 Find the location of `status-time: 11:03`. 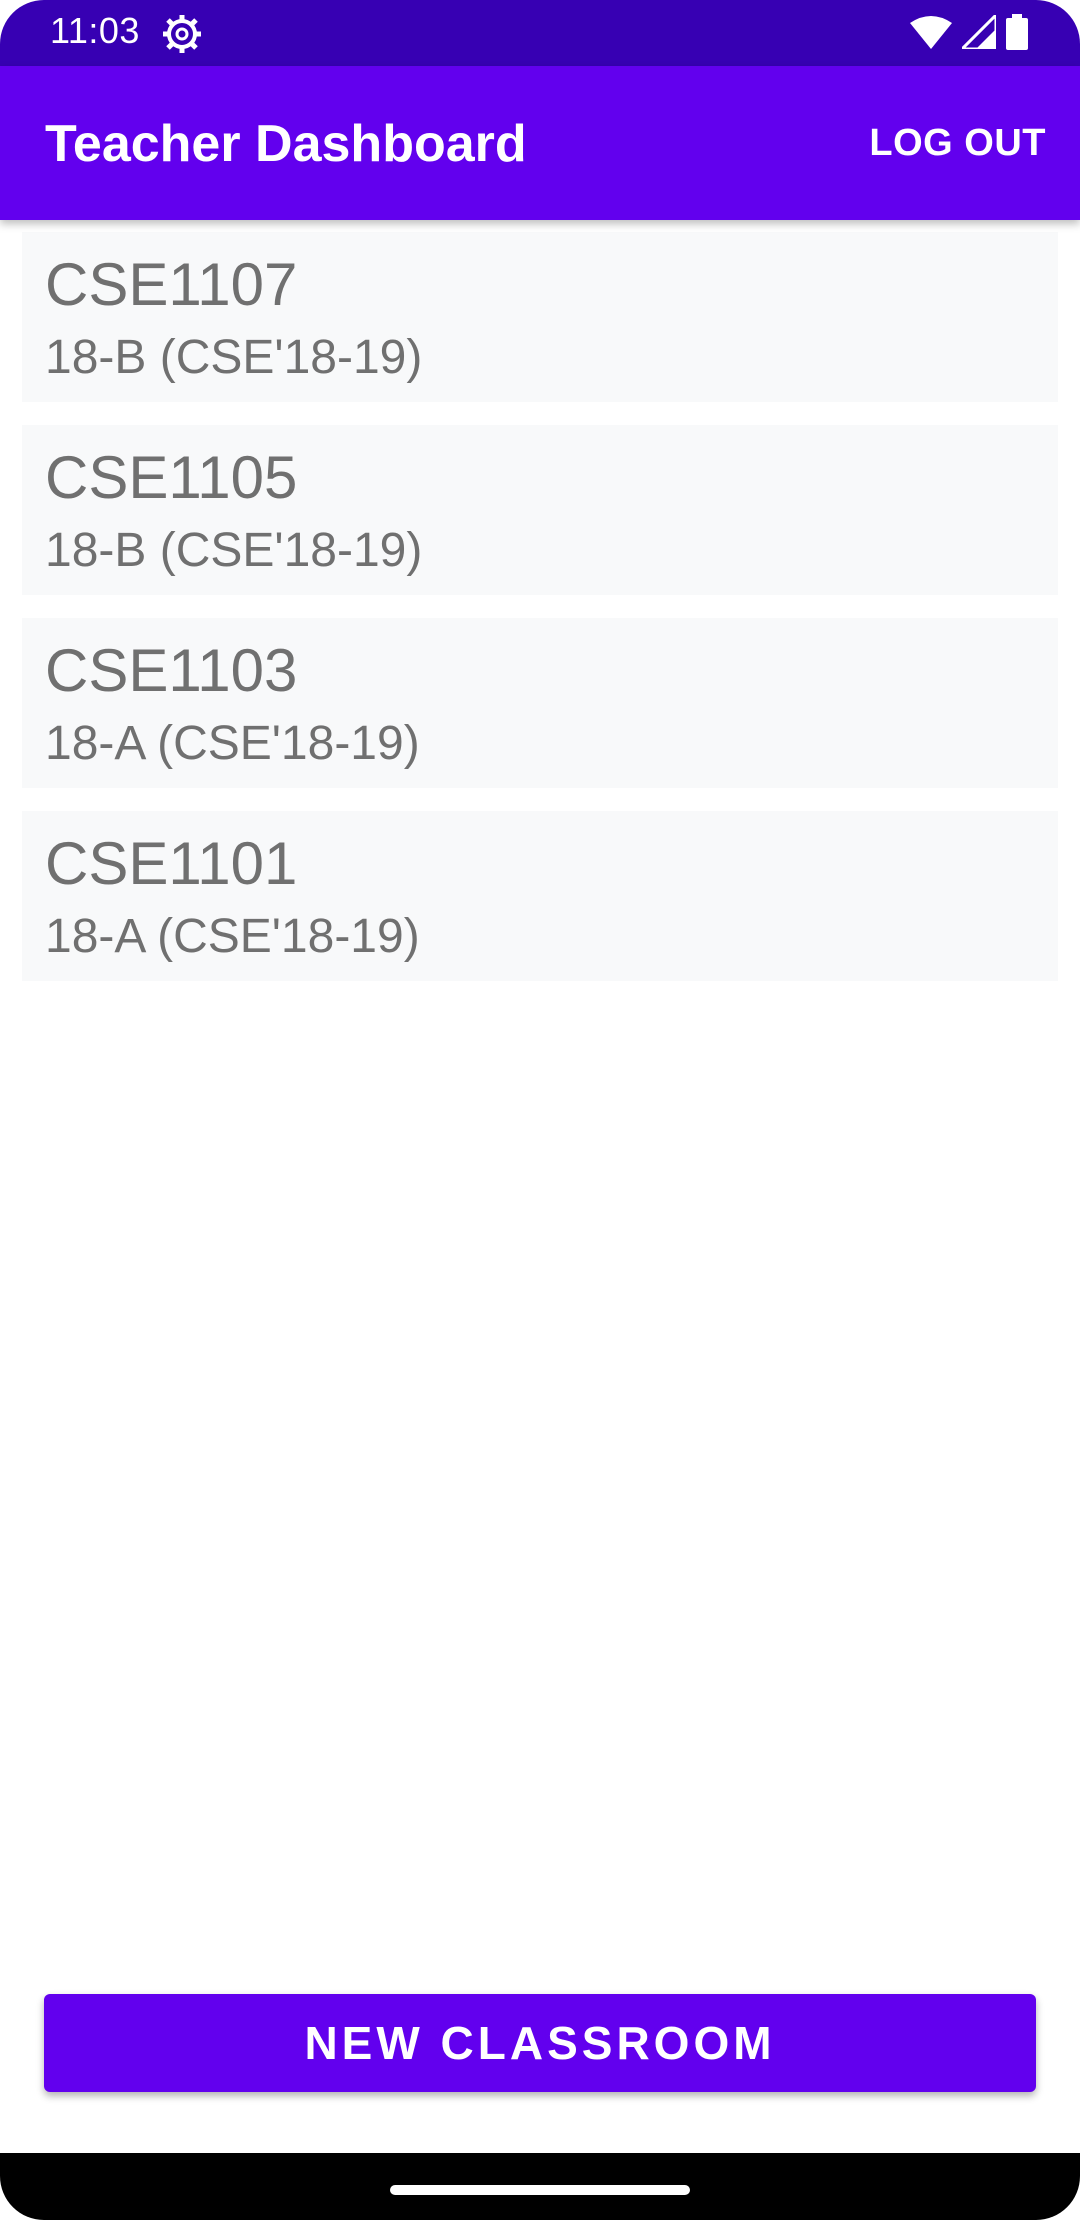

status-time: 11:03 is located at coordinates (95, 30).